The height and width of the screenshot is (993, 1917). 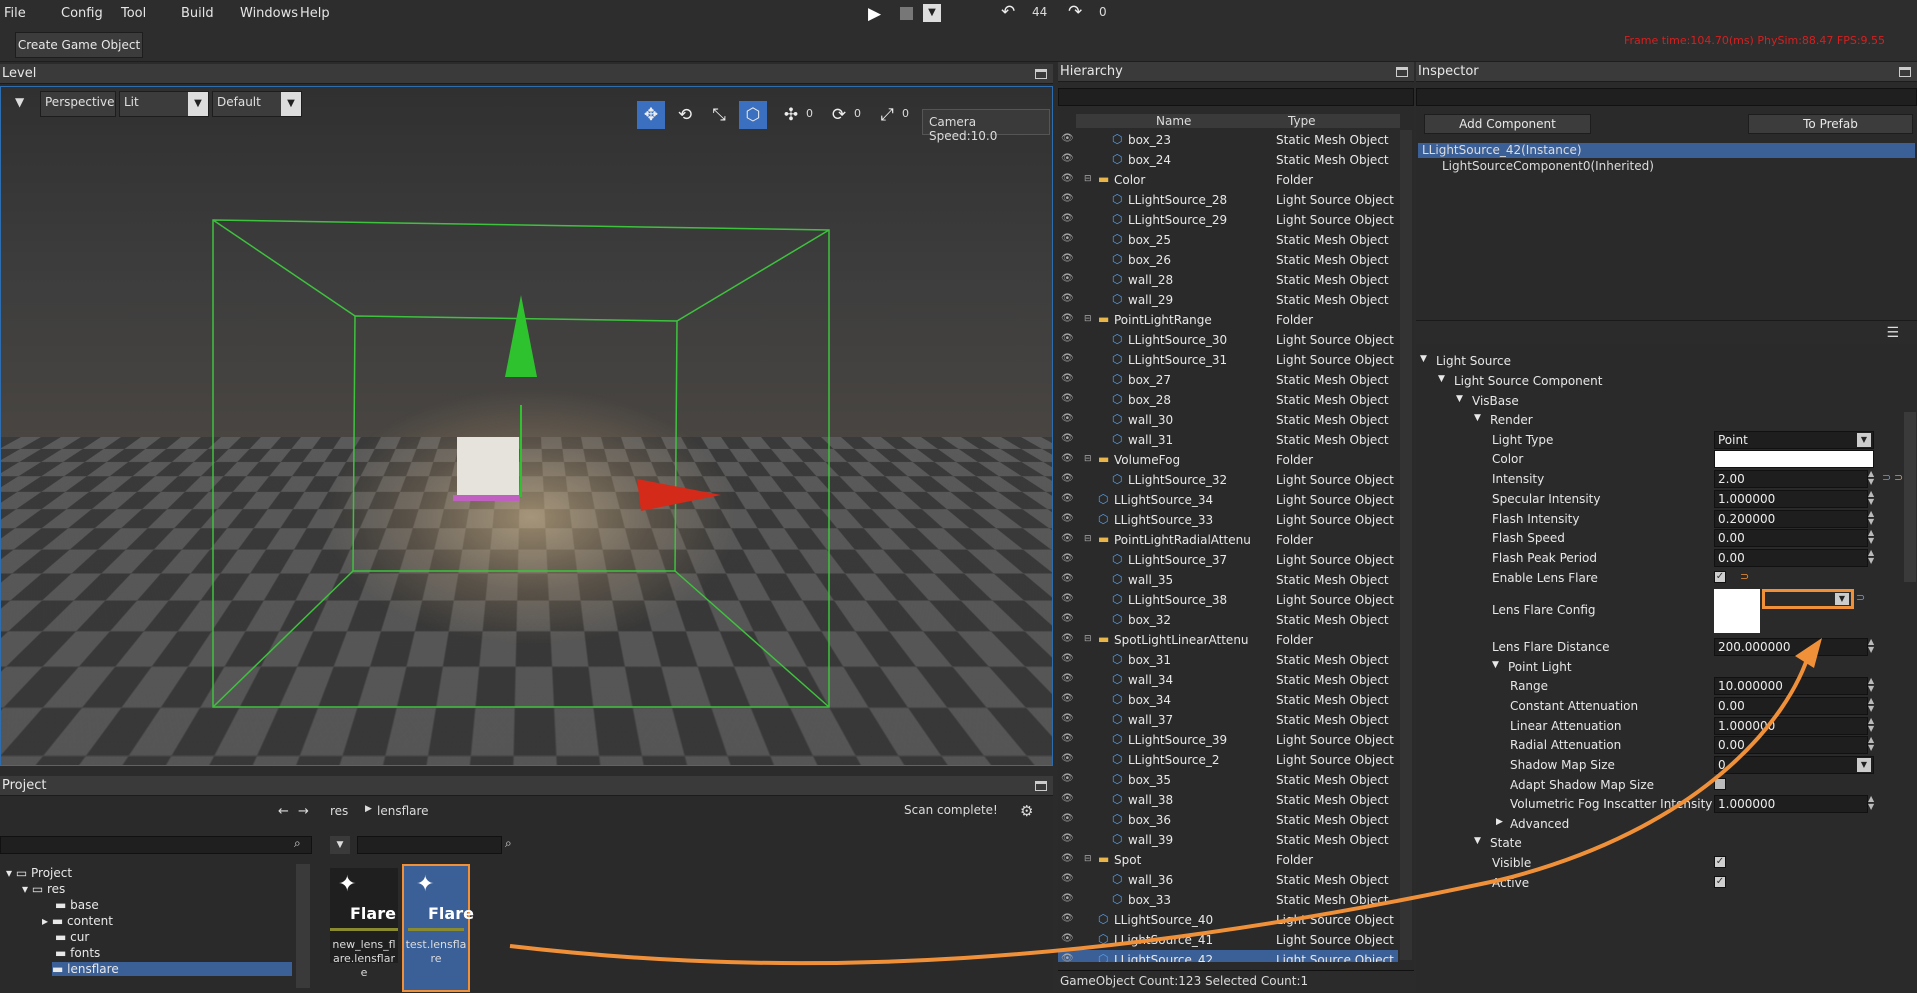 I want to click on hierarchy-row: 👁 ⬡ box_33 Static Mesh Object, so click(x=1228, y=900).